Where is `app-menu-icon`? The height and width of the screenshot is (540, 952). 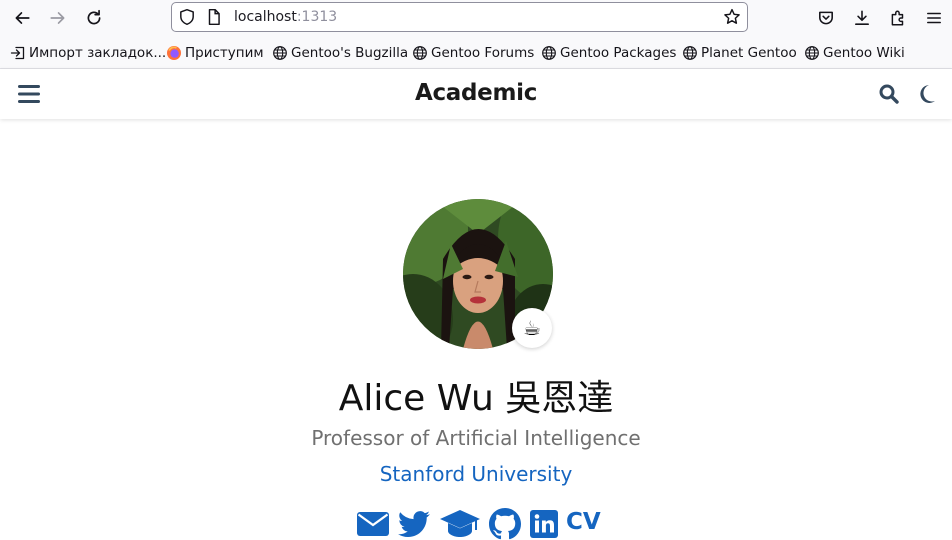
app-menu-icon is located at coordinates (934, 18).